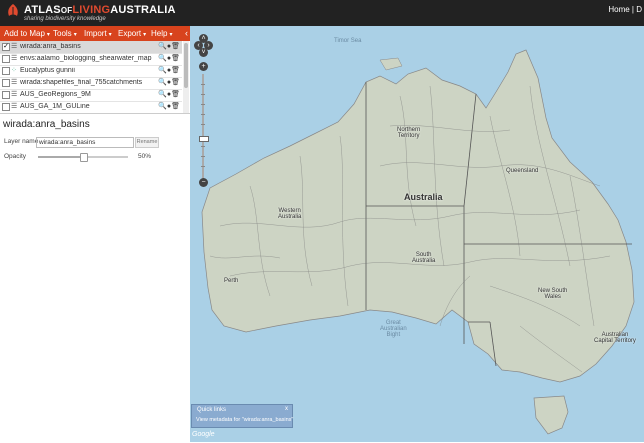 This screenshot has height=443, width=644. Describe the element at coordinates (348, 41) in the screenshot. I see `map-label-timor-sea: Timor Sea` at that location.